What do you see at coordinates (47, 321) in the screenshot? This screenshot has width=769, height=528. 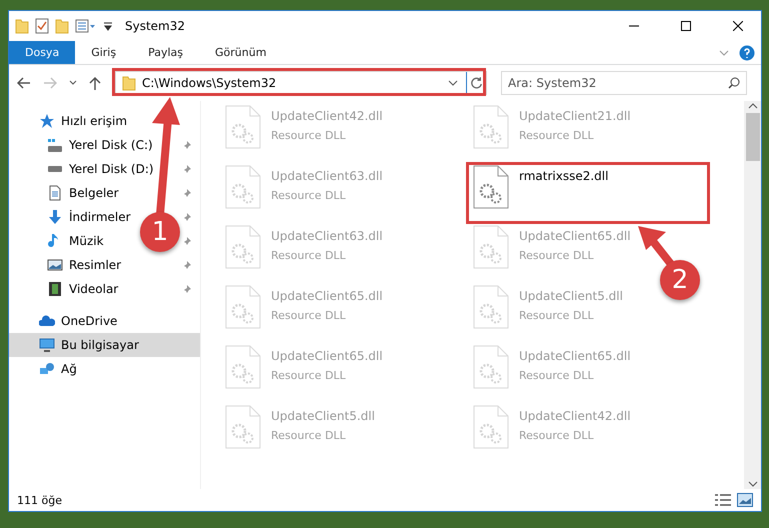 I see `cloud-icon` at bounding box center [47, 321].